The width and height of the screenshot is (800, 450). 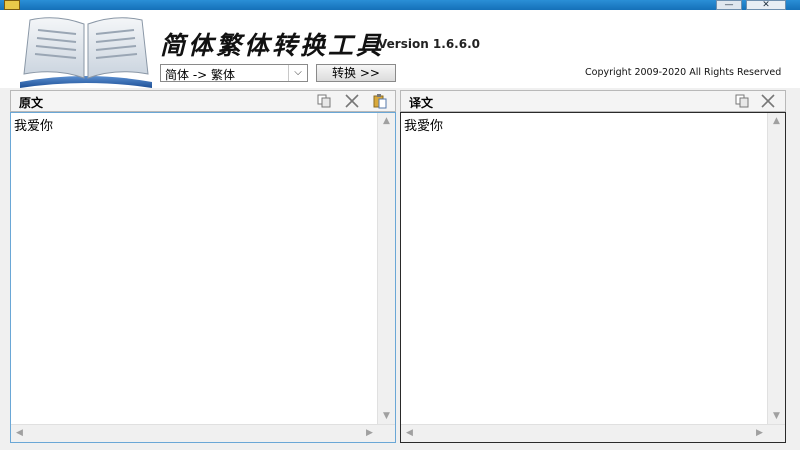 I want to click on book-logo-icon, so click(x=86, y=52).